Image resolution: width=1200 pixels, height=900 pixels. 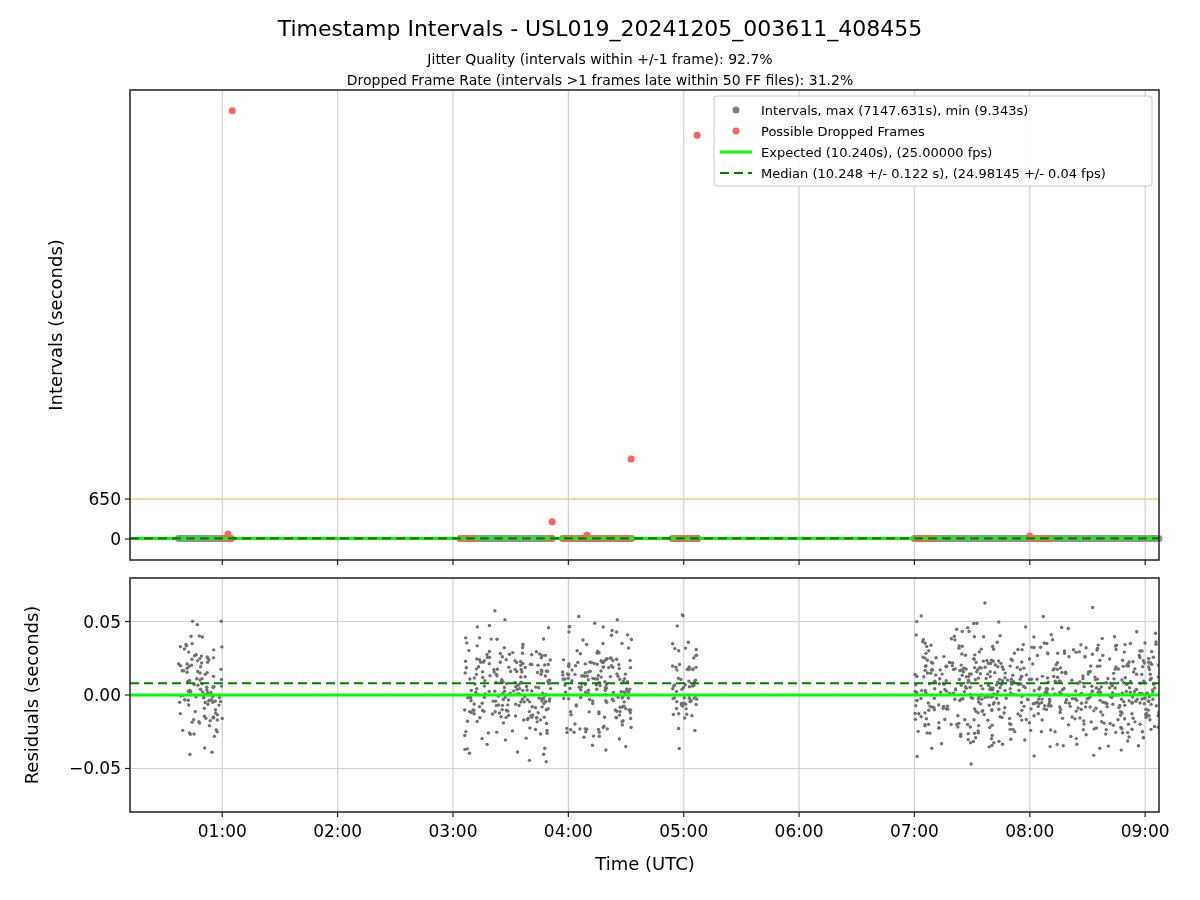 I want to click on legend-entry: Median (10.248 +/- 0.122 s), (24.98145 +/- 0.04 fps), so click(x=933, y=173).